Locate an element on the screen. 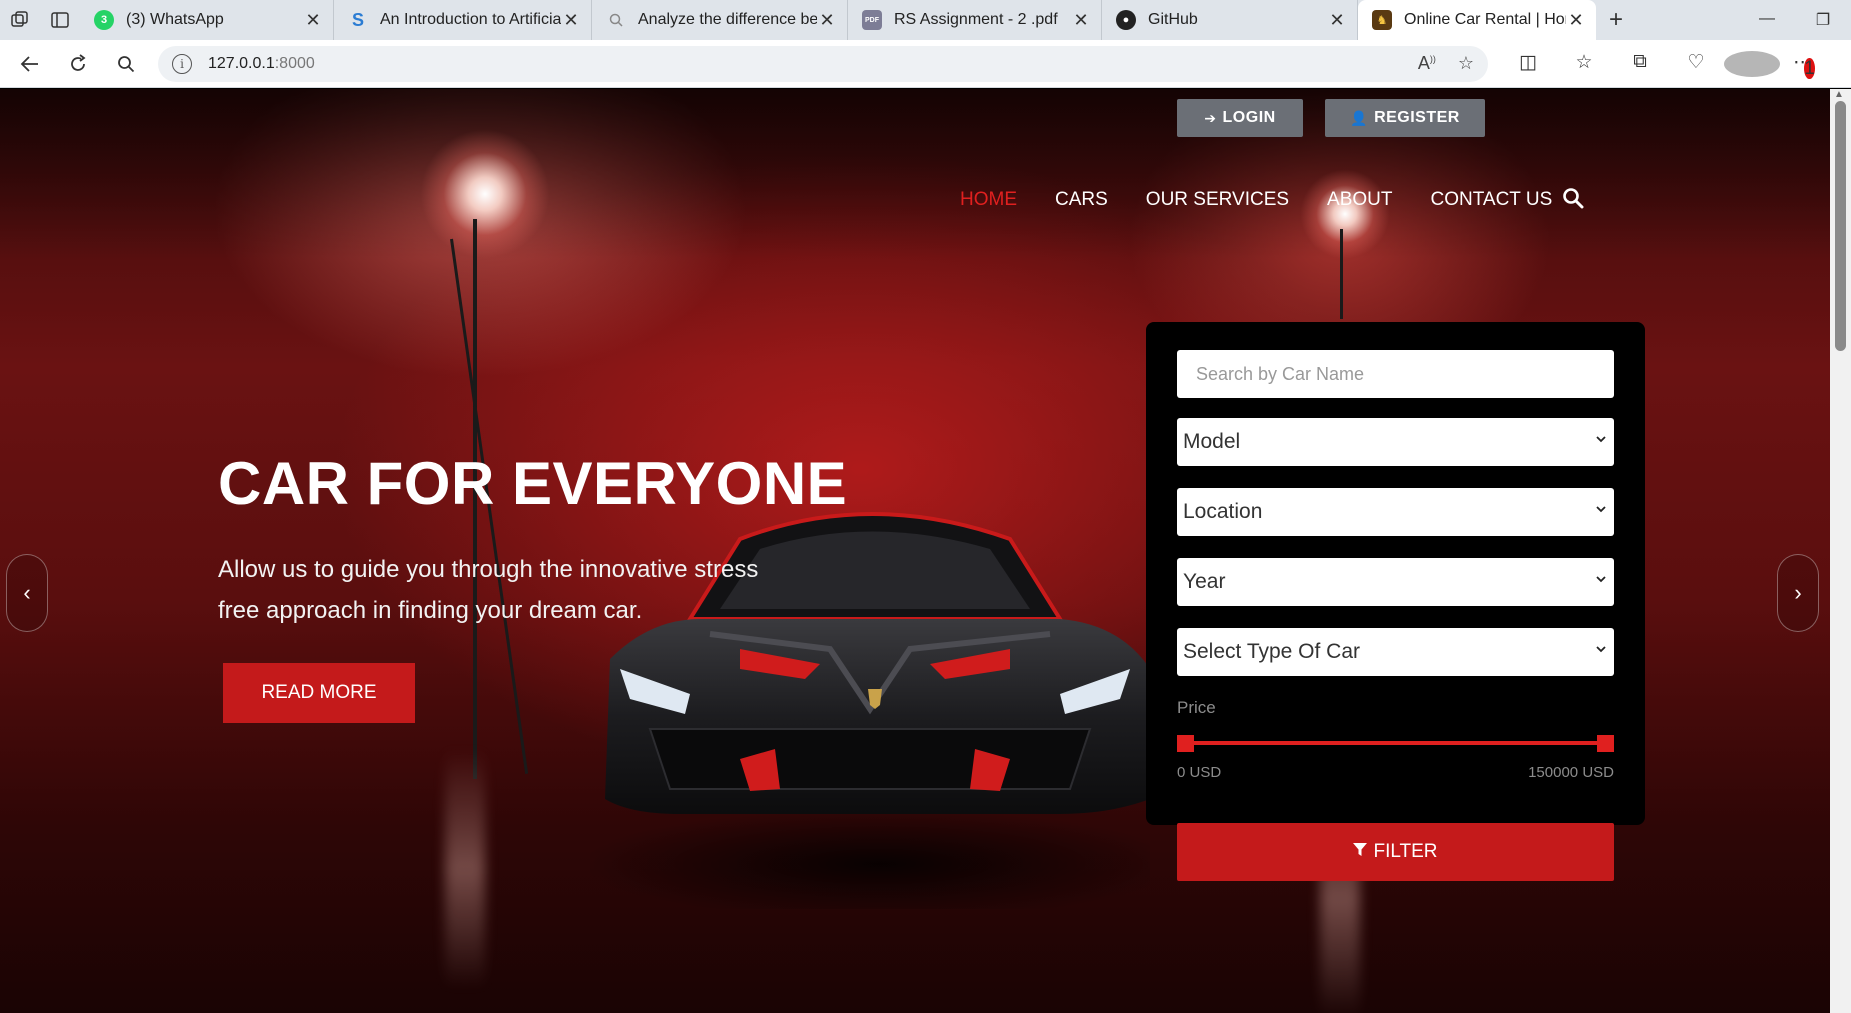 This screenshot has height=1013, width=1851. url-text: 127.0.0.1:8000 is located at coordinates (261, 64).